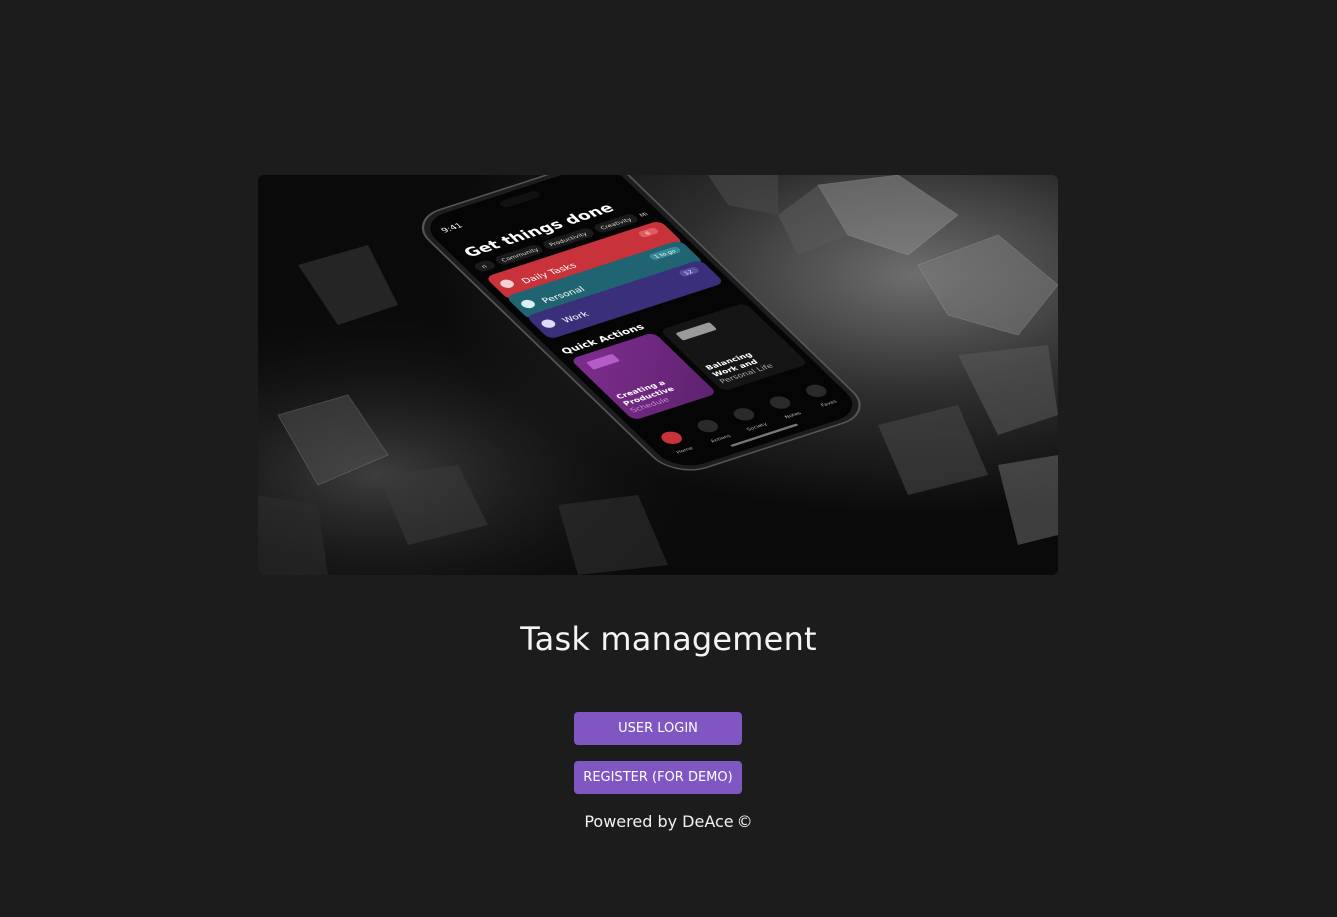 The image size is (1337, 917). I want to click on copyright-icon: ©, so click(744, 821).